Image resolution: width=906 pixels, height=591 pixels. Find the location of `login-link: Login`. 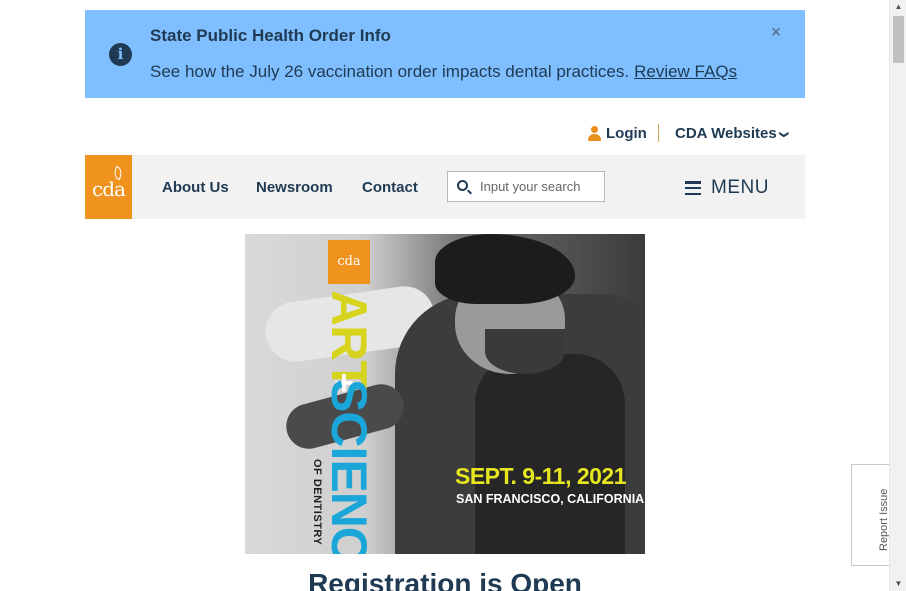

login-link: Login is located at coordinates (617, 133).